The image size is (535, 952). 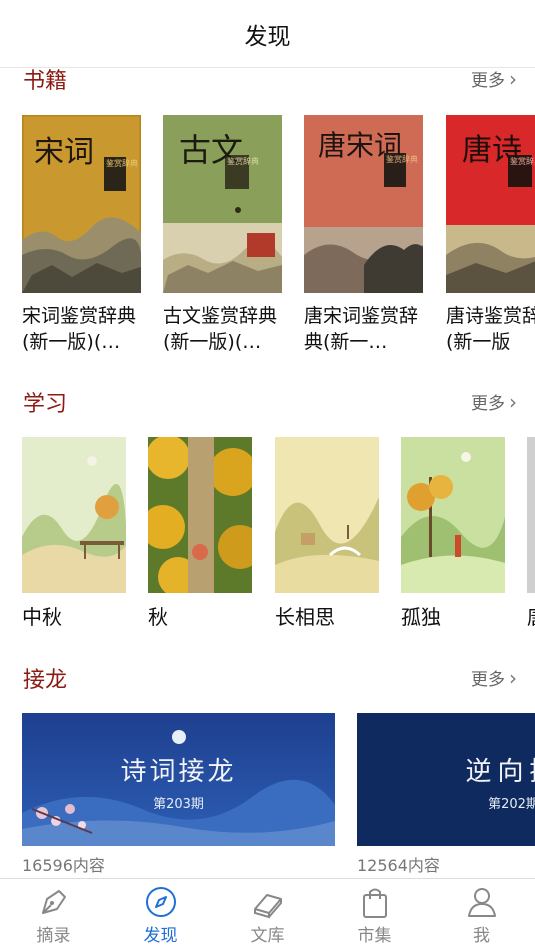 I want to click on tab-market: 市集, so click(x=374, y=915).